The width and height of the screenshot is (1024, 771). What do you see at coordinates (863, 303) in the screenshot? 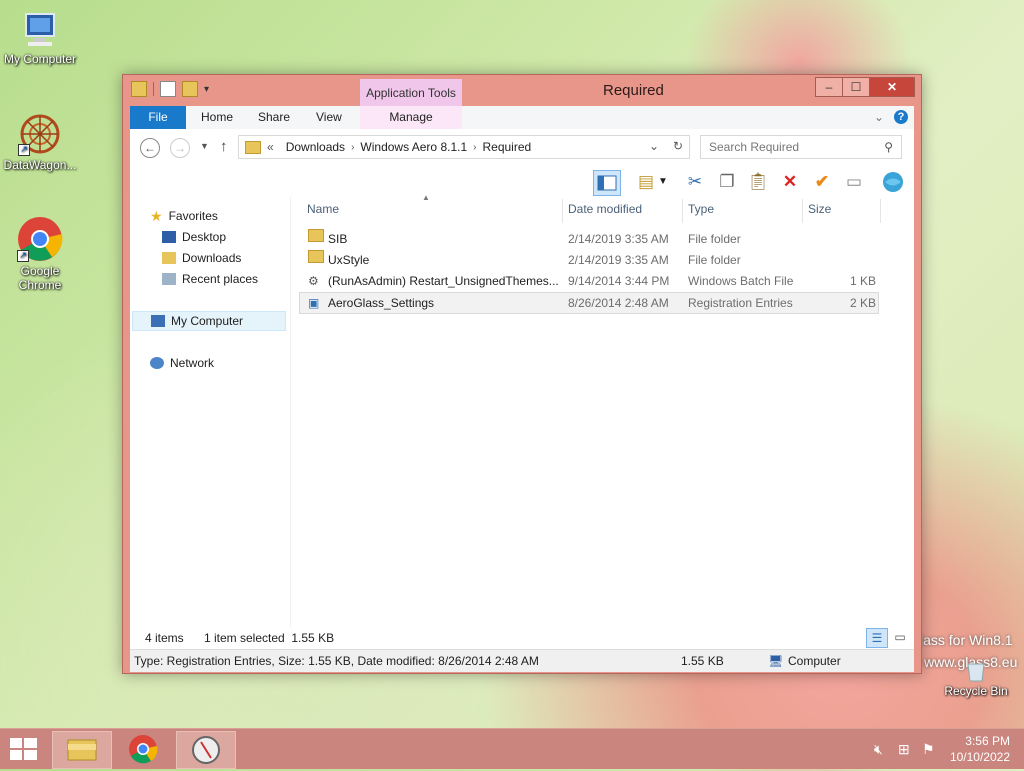
I see `file-size: 2 KB` at bounding box center [863, 303].